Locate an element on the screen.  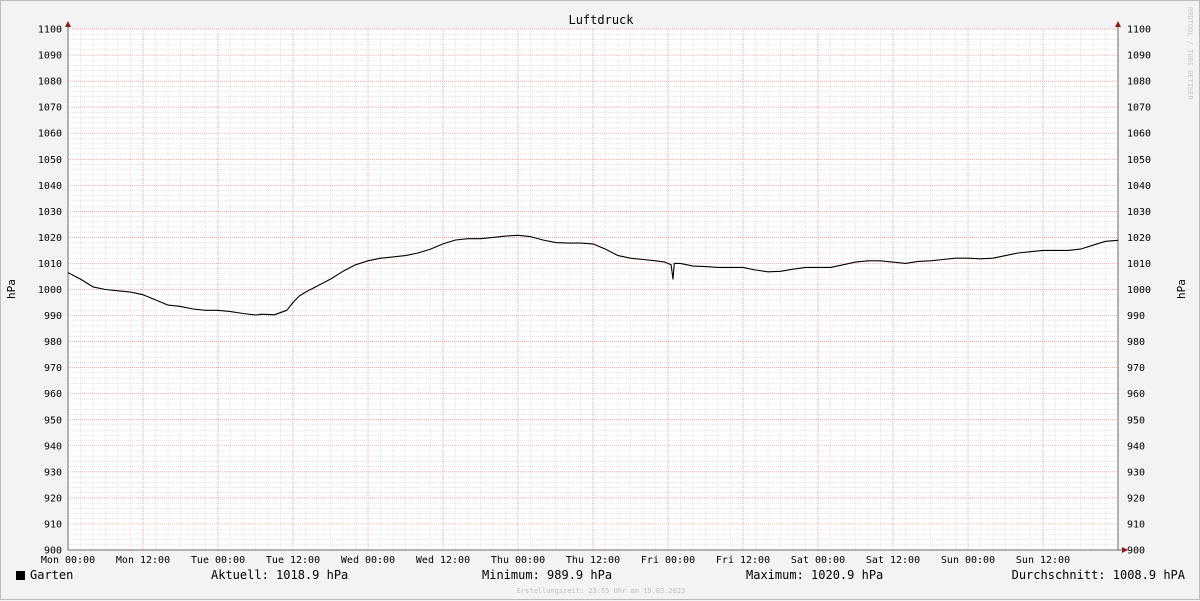
y-tick-label-left: 970 is located at coordinates (53, 368).